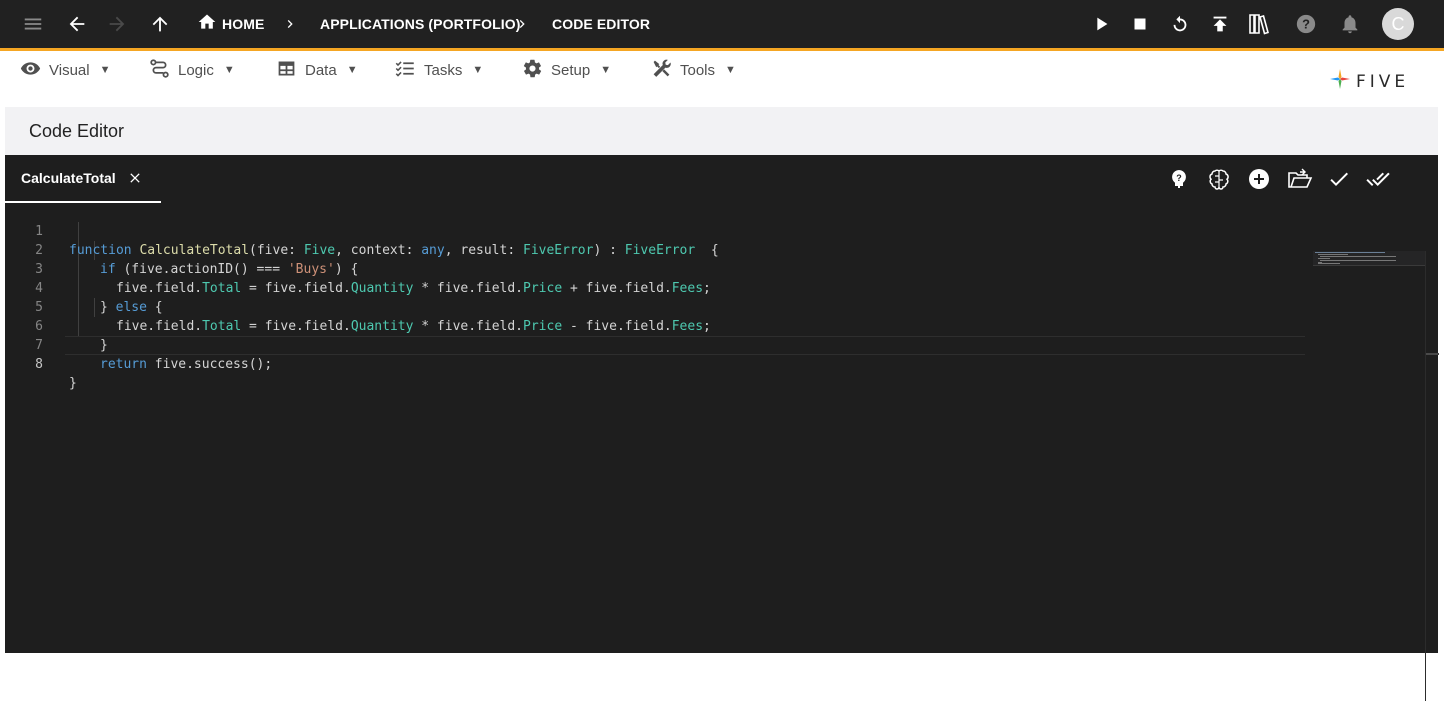  Describe the element at coordinates (1261, 24) in the screenshot. I see `library-books-icon` at that location.